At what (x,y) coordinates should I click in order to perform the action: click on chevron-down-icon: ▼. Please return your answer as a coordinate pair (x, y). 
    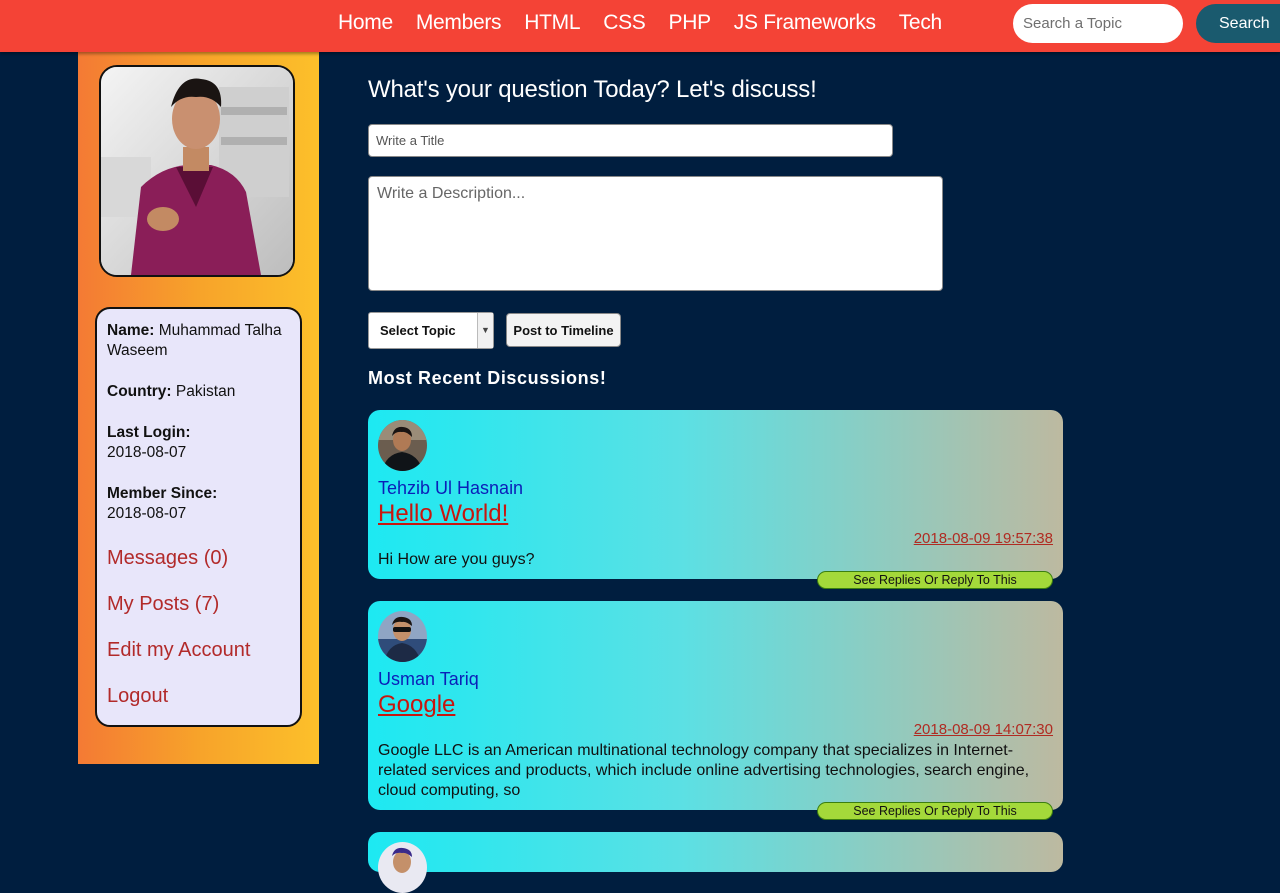
    Looking at the image, I should click on (485, 330).